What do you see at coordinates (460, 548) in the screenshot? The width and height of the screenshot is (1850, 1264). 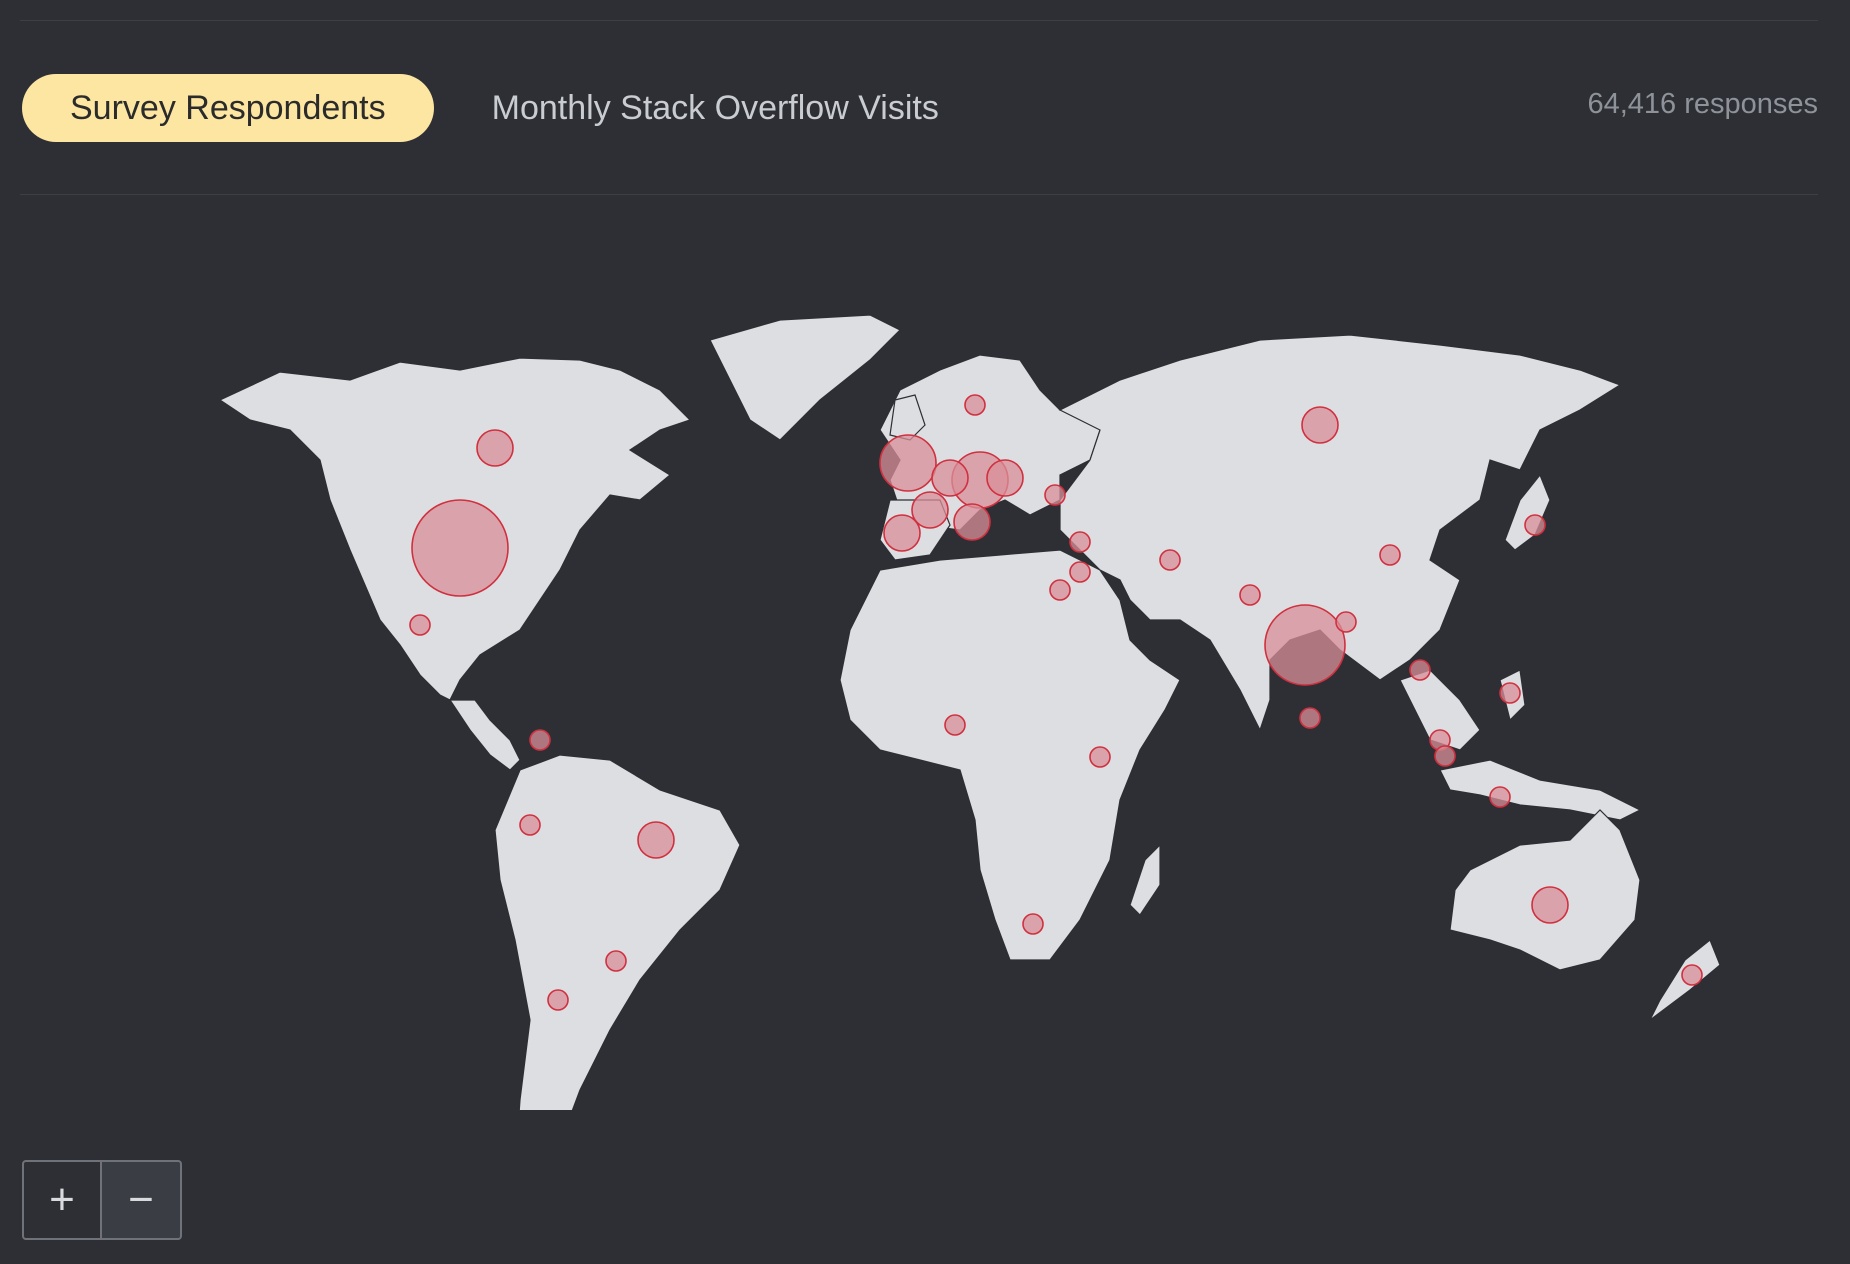 I see `bubble-united-states` at bounding box center [460, 548].